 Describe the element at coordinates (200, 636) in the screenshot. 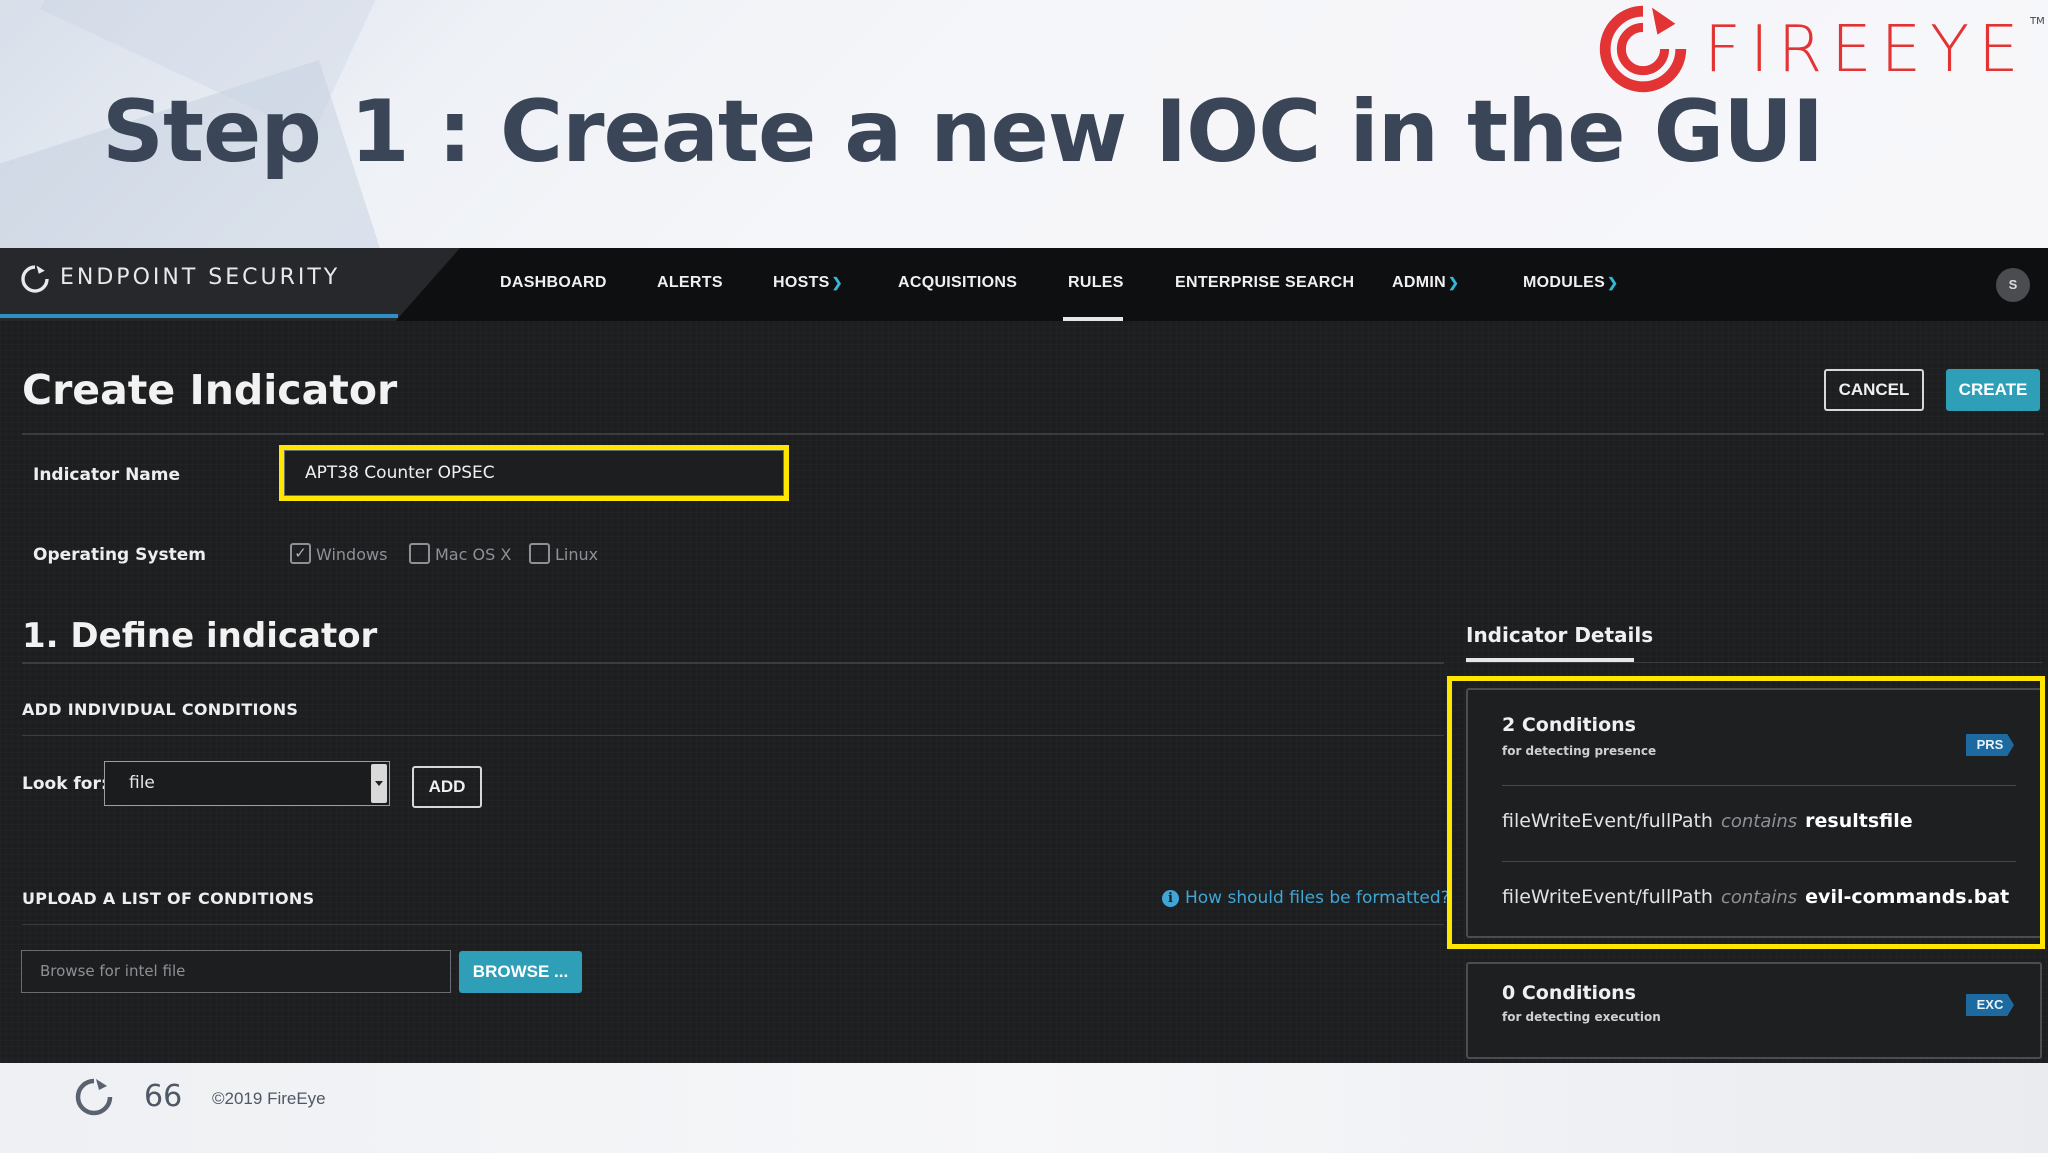

I see `define-indicator-heading: 1. Define indicator` at that location.